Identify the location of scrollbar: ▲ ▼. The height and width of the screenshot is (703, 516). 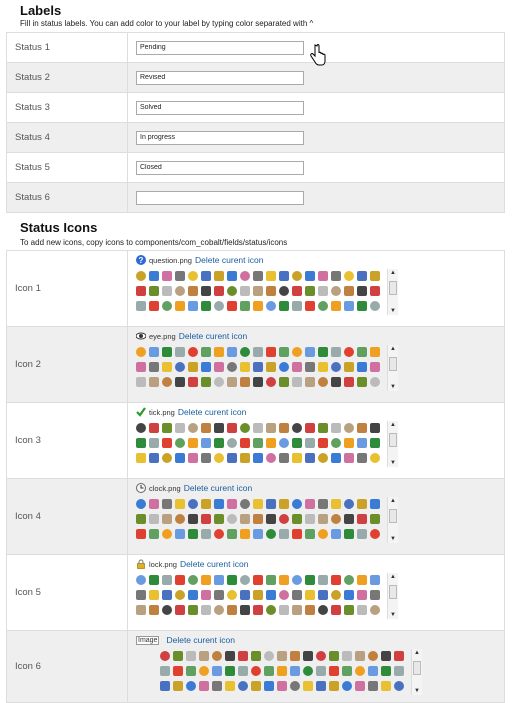
(392, 368).